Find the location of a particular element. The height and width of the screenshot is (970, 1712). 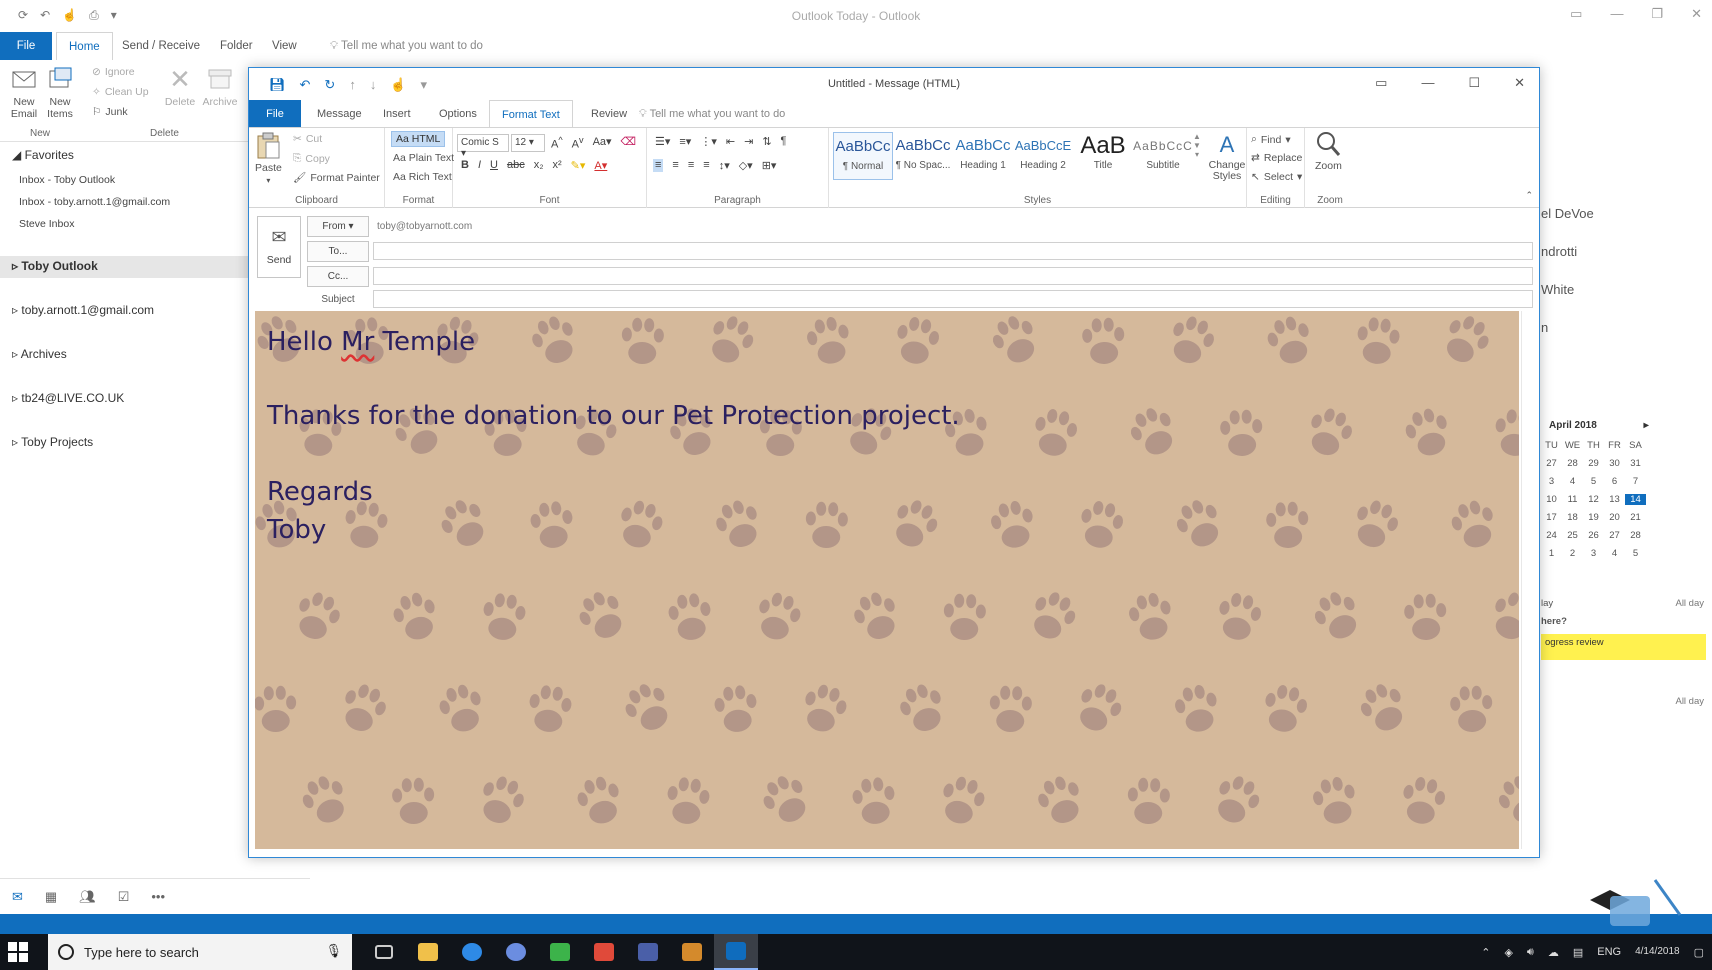

ignore-button: ⊘ Ignore is located at coordinates (113, 72).